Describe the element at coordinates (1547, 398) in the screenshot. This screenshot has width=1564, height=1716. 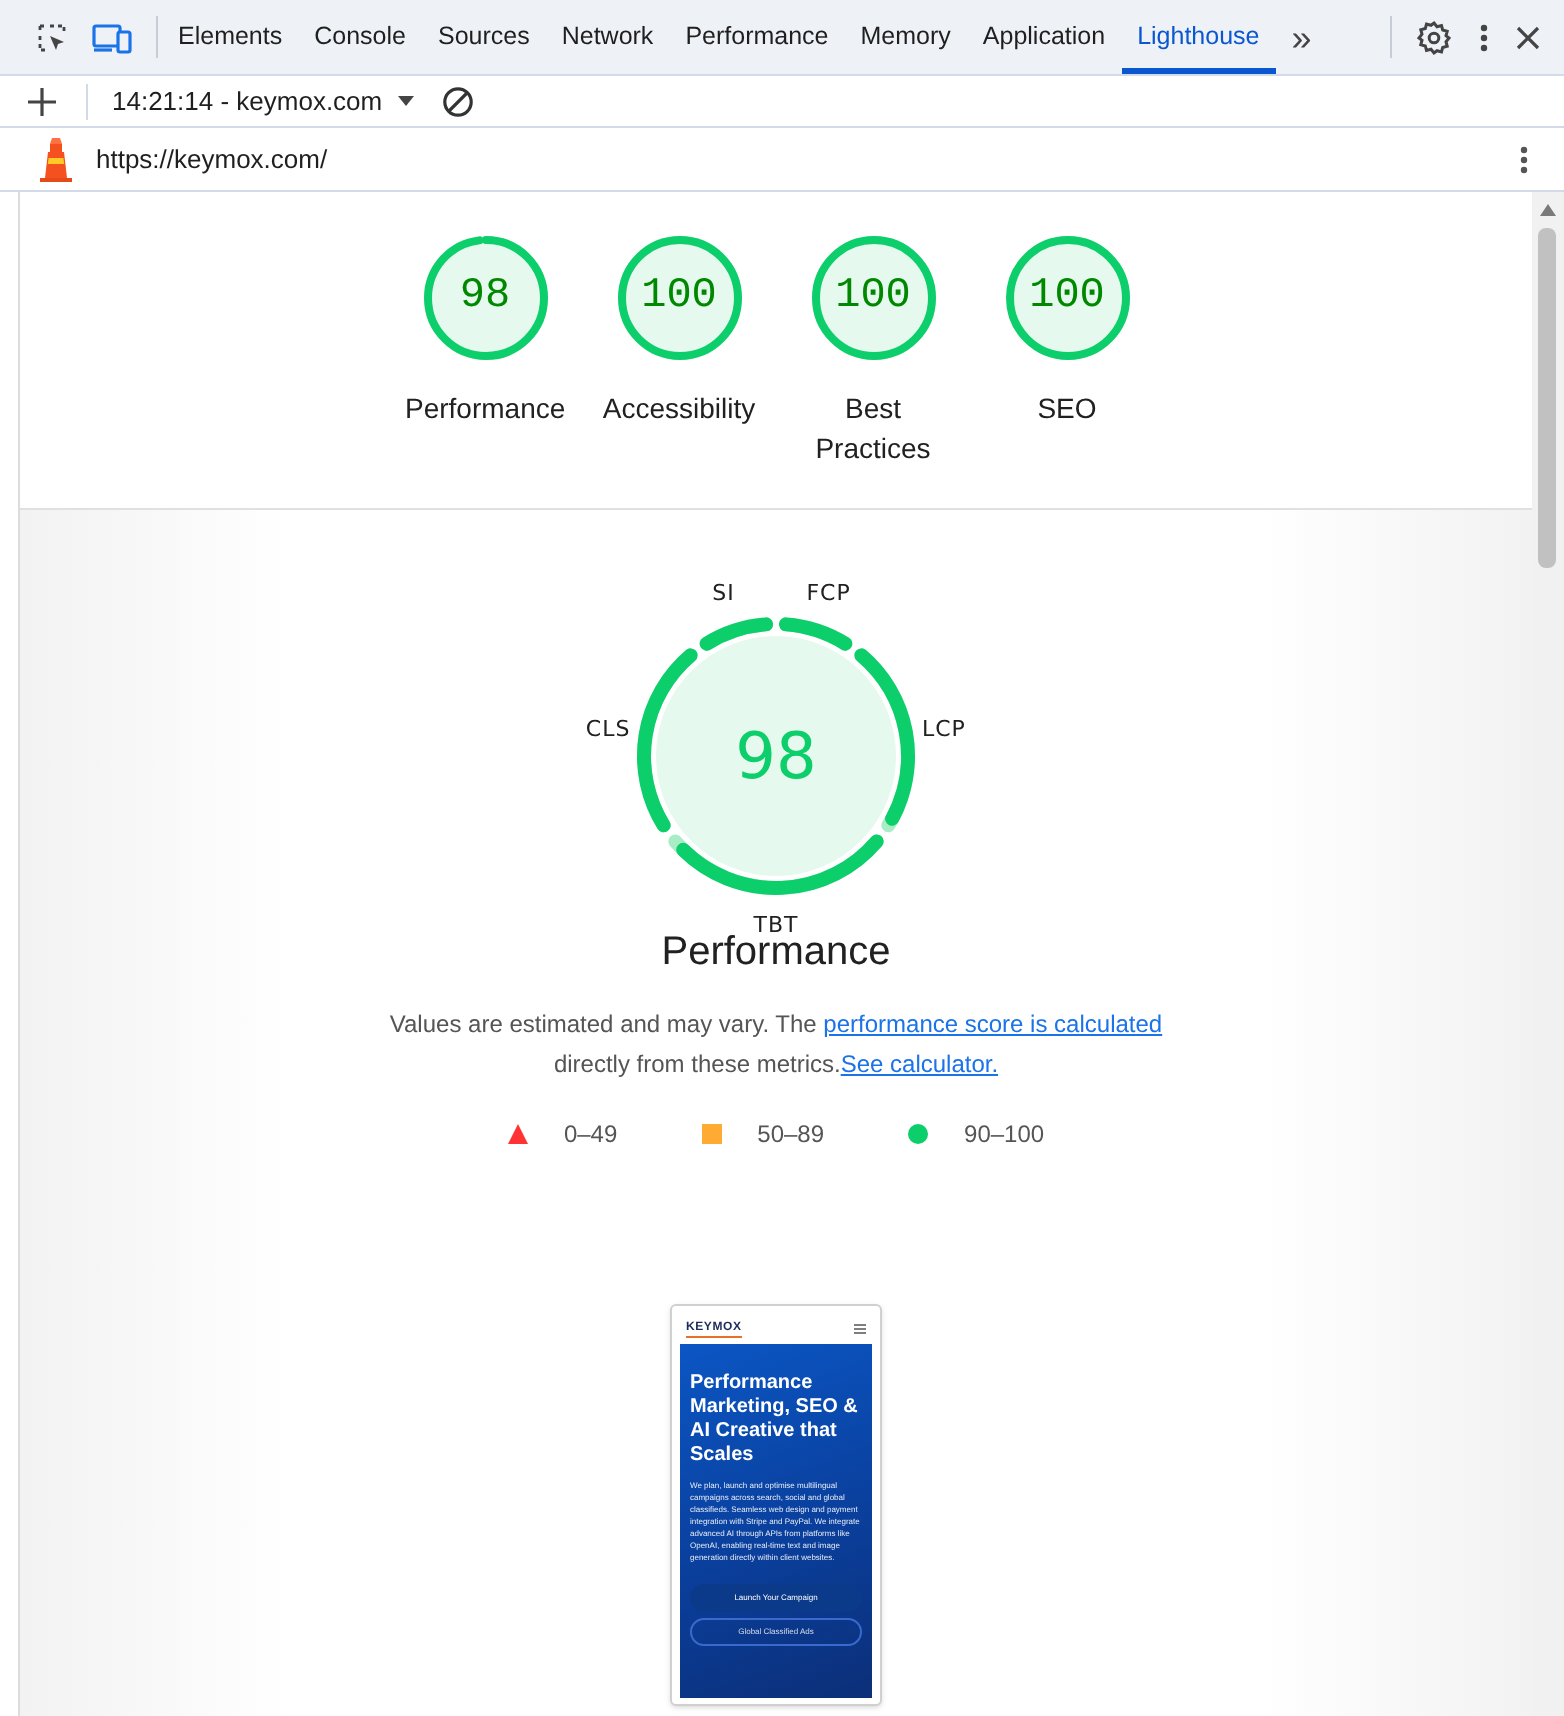
I see `scrollbar-thumb` at that location.